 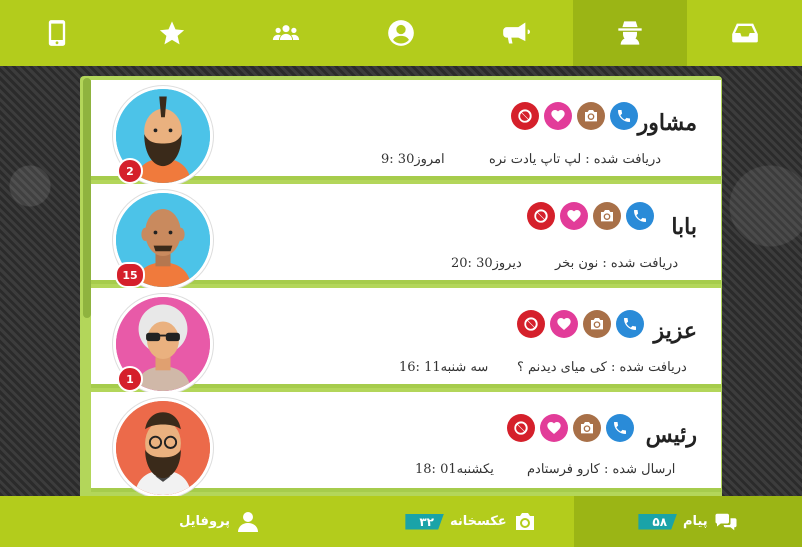 I want to click on profile-label: پروفایل, so click(x=204, y=521).